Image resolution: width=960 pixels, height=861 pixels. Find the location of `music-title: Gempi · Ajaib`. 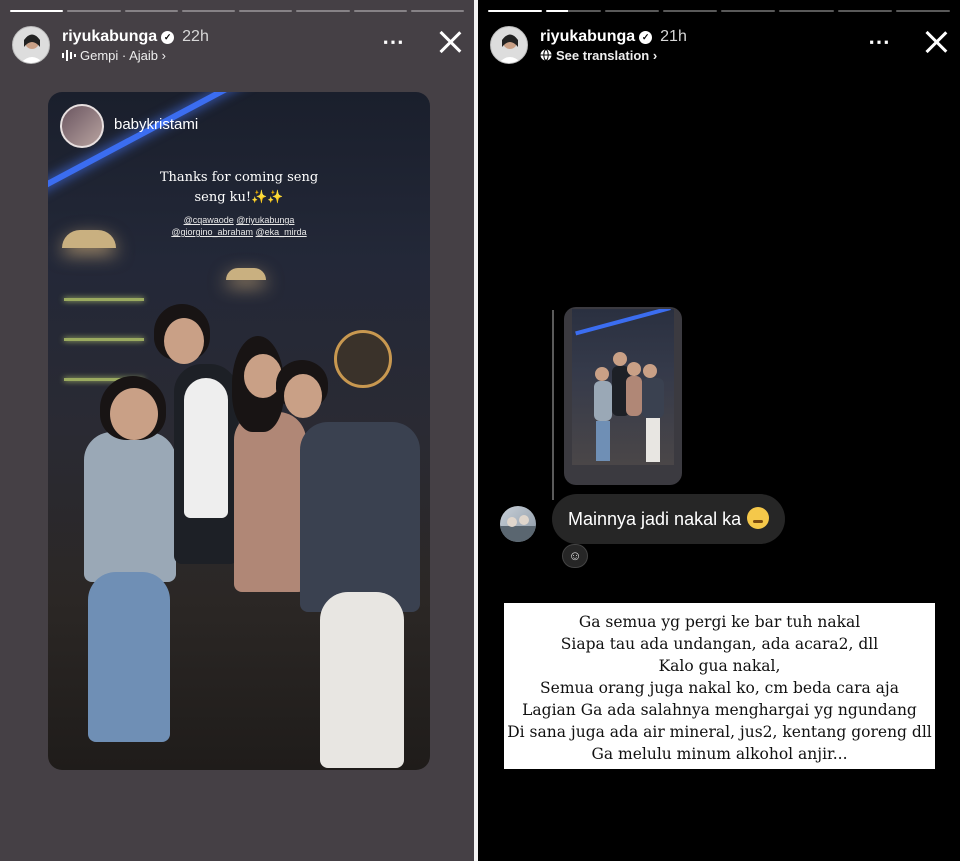

music-title: Gempi · Ajaib is located at coordinates (119, 55).